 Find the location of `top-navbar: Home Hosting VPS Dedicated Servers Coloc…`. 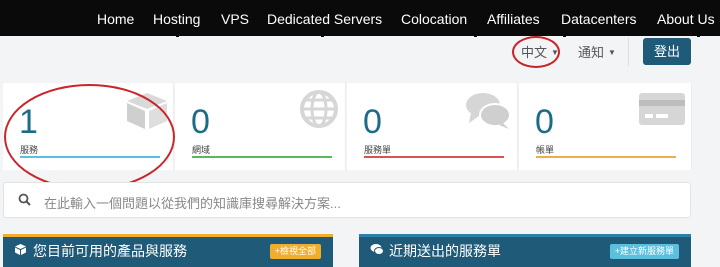

top-navbar: Home Hosting VPS Dedicated Servers Coloc… is located at coordinates (360, 18).